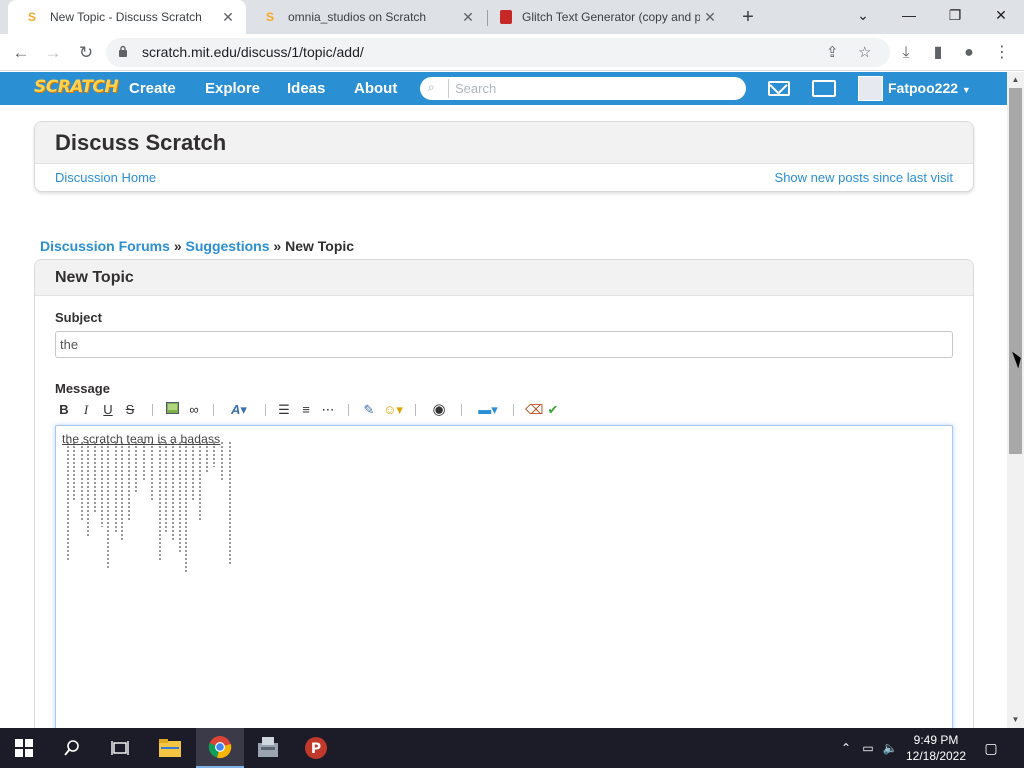 This screenshot has width=1024, height=768. I want to click on new-tab-button: +, so click(748, 17).